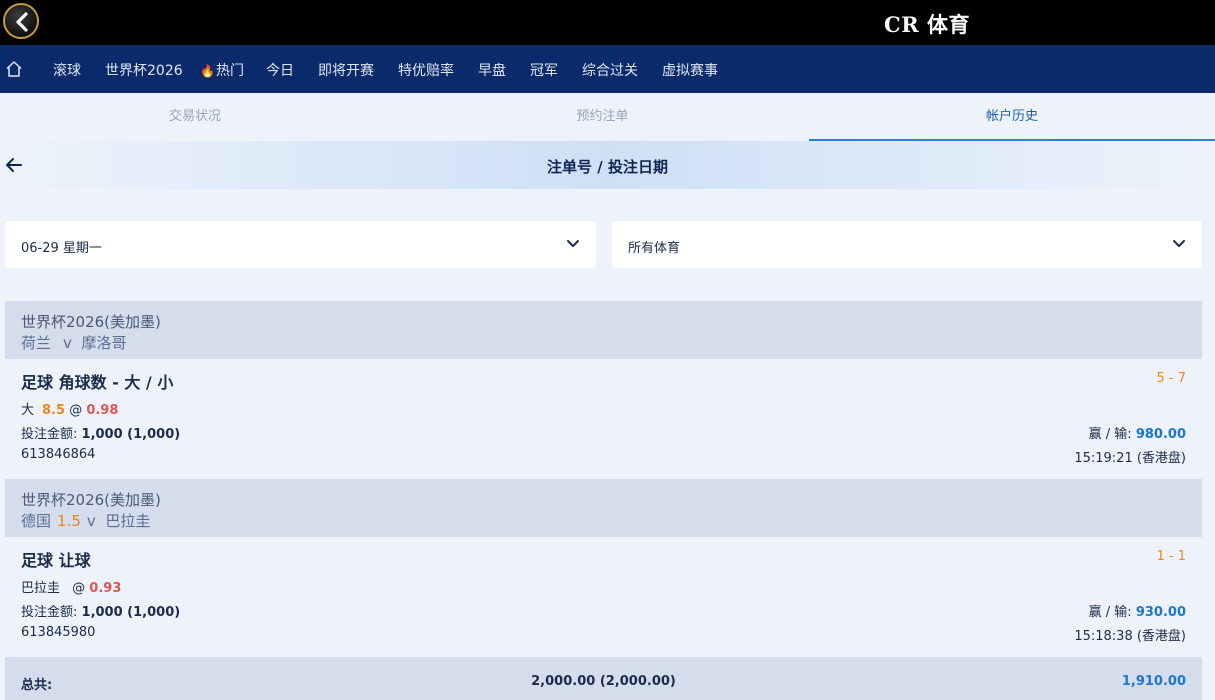 The height and width of the screenshot is (700, 1215). I want to click on selection-name: 巴拉圭, so click(41, 588).